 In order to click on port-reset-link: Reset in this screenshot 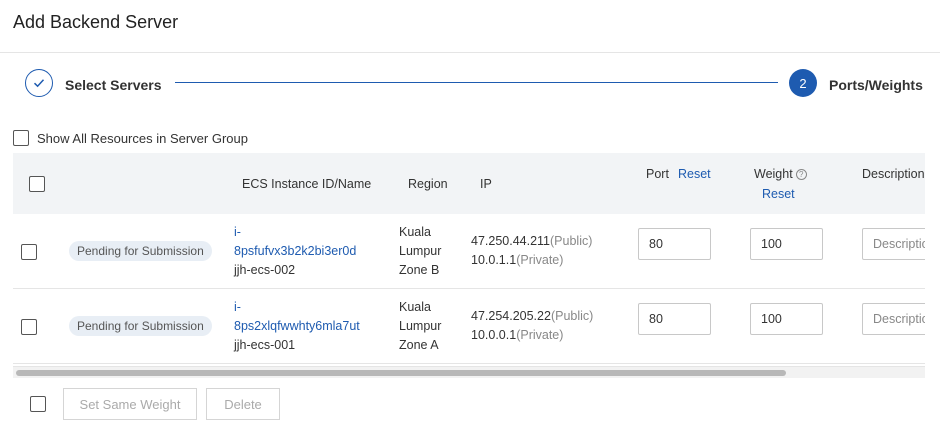, I will do `click(694, 174)`.